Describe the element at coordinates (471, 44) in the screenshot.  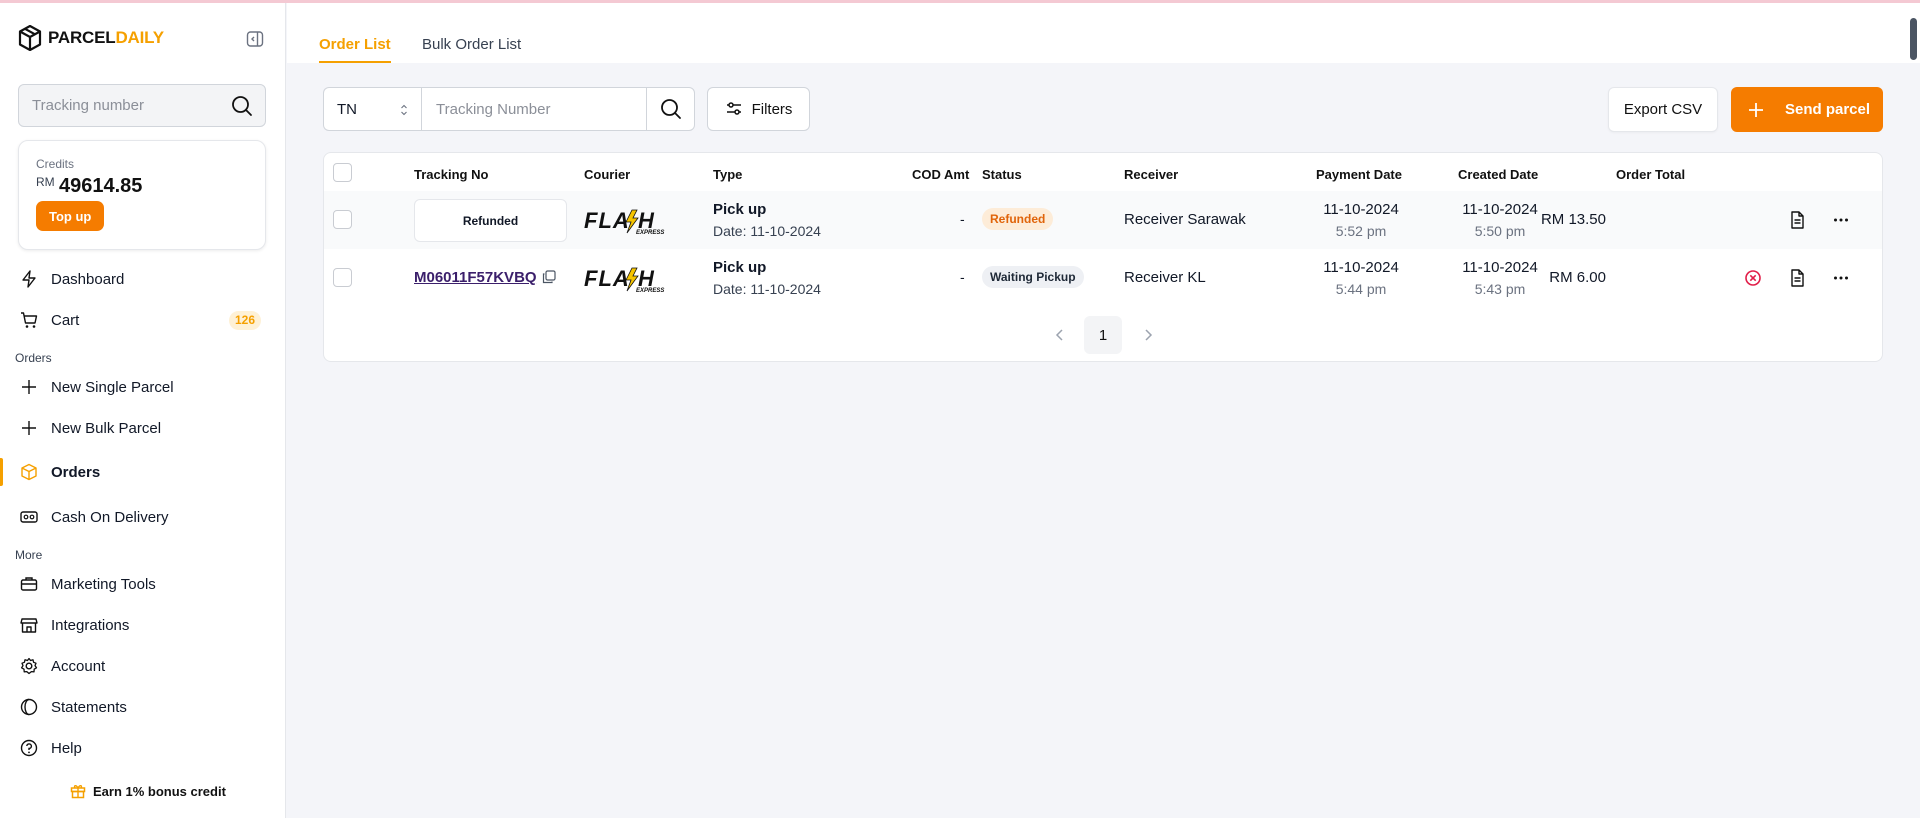
I see `tab-bulk-order-list: Bulk Order List` at that location.